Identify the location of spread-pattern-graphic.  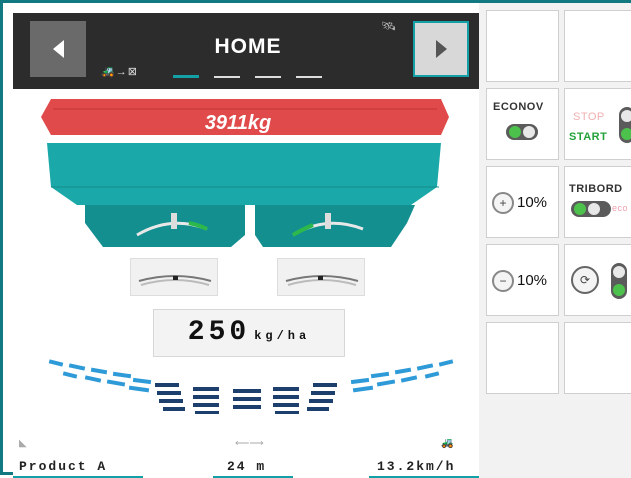
(251, 386).